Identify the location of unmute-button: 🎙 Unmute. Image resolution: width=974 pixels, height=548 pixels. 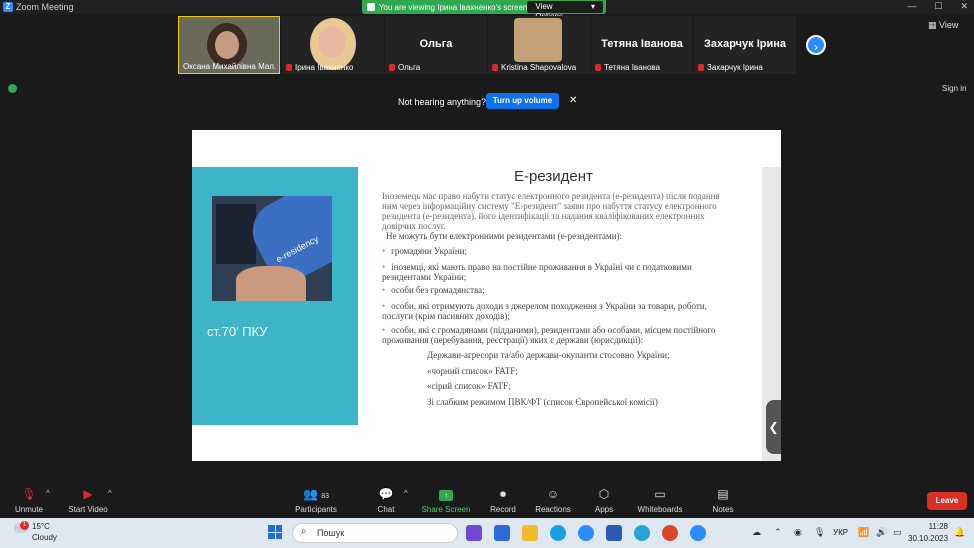
(29, 500).